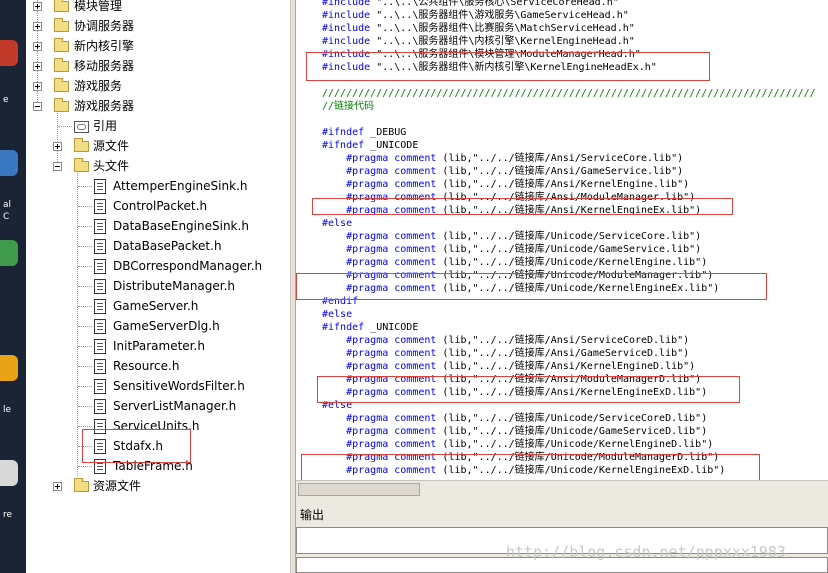 Image resolution: width=828 pixels, height=573 pixels. What do you see at coordinates (343, 145) in the screenshot?
I see `code-keyword: #ifndef` at bounding box center [343, 145].